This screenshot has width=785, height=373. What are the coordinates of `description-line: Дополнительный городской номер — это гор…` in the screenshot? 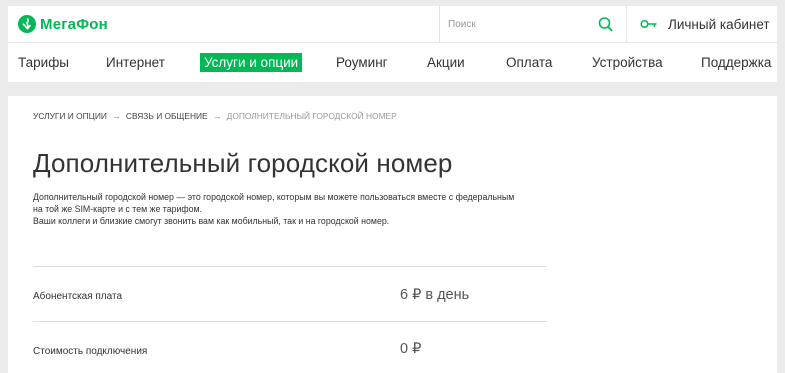 It's located at (274, 197).